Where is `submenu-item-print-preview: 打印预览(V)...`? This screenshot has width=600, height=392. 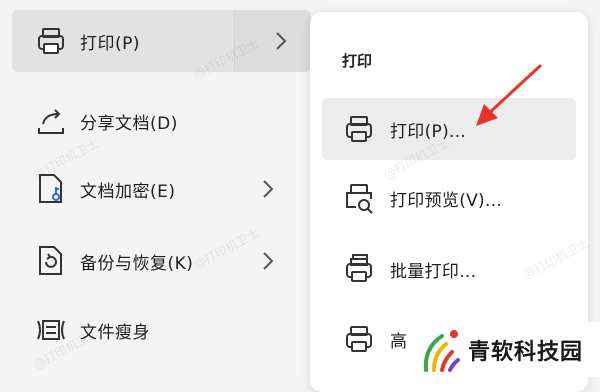
submenu-item-print-preview: 打印预览(V)... is located at coordinates (449, 198).